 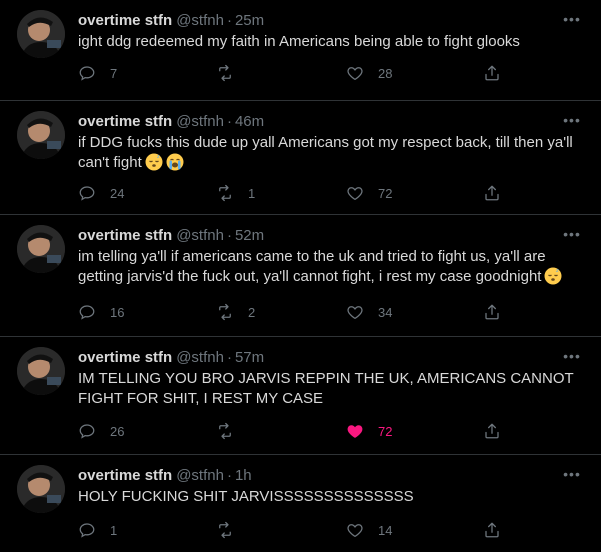 What do you see at coordinates (97, 73) in the screenshot?
I see `reply-button: 7` at bounding box center [97, 73].